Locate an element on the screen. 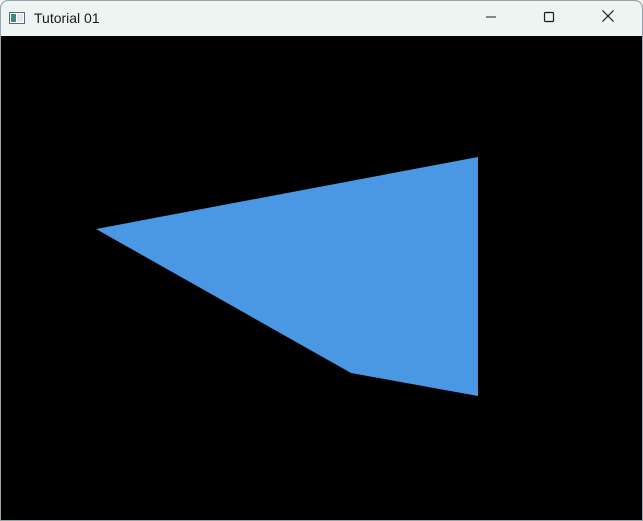 This screenshot has height=521, width=643. maximize-icon is located at coordinates (549, 19).